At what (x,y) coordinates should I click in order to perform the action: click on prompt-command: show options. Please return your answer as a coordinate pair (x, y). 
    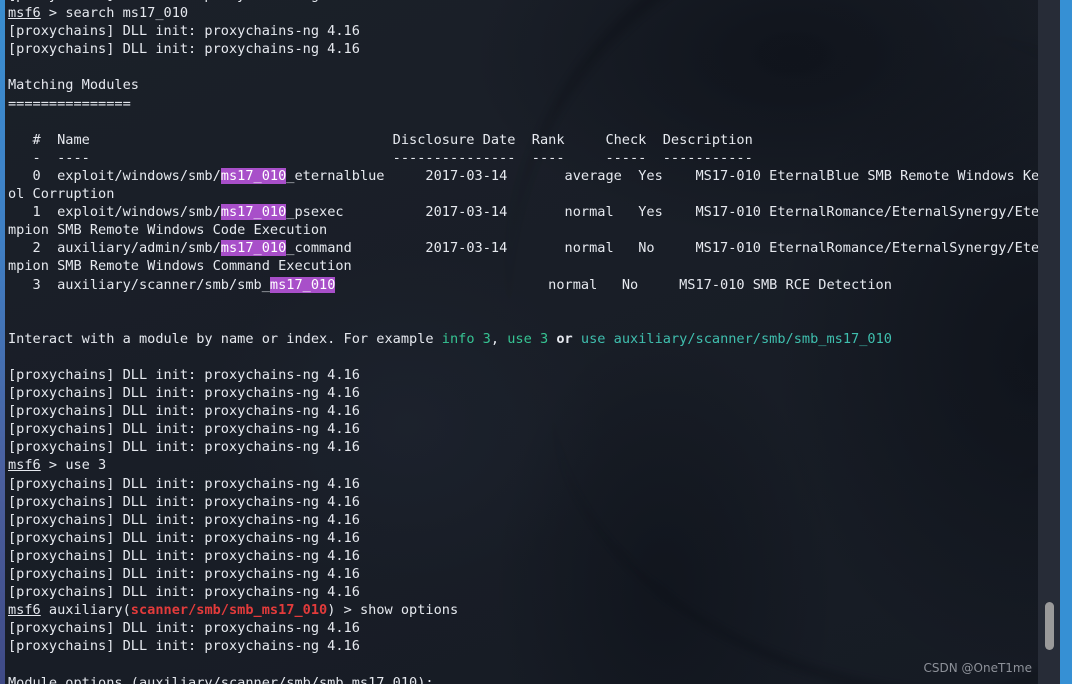
    Looking at the image, I should click on (409, 610).